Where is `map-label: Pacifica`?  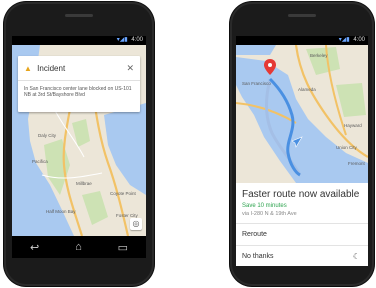 map-label: Pacifica is located at coordinates (40, 161).